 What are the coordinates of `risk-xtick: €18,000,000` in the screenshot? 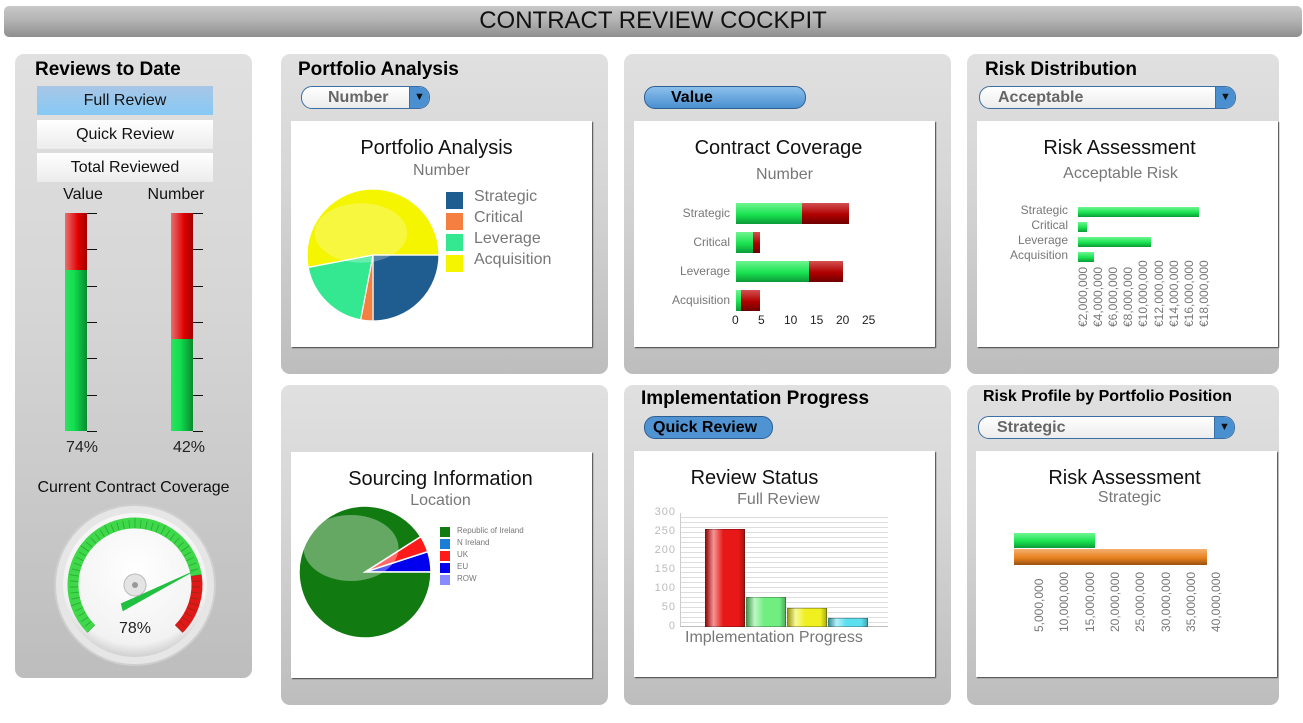 It's located at (1203, 293).